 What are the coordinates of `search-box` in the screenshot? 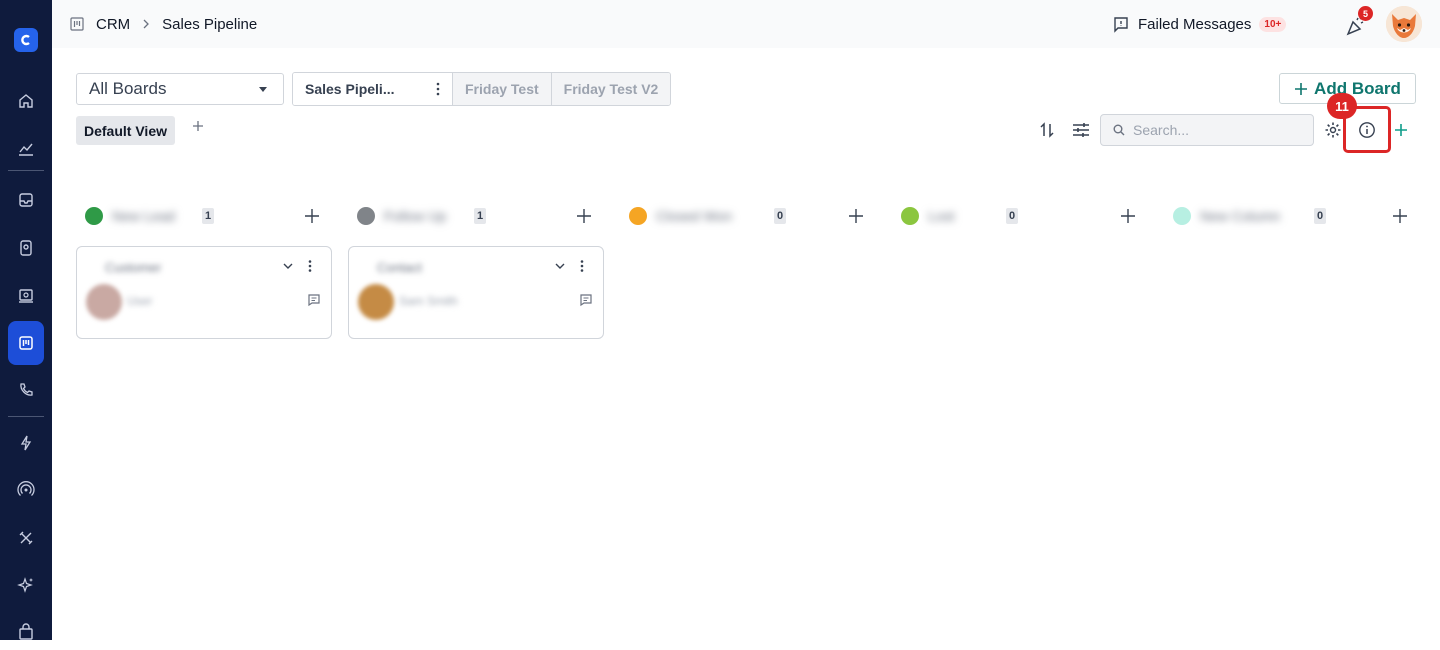 It's located at (1207, 130).